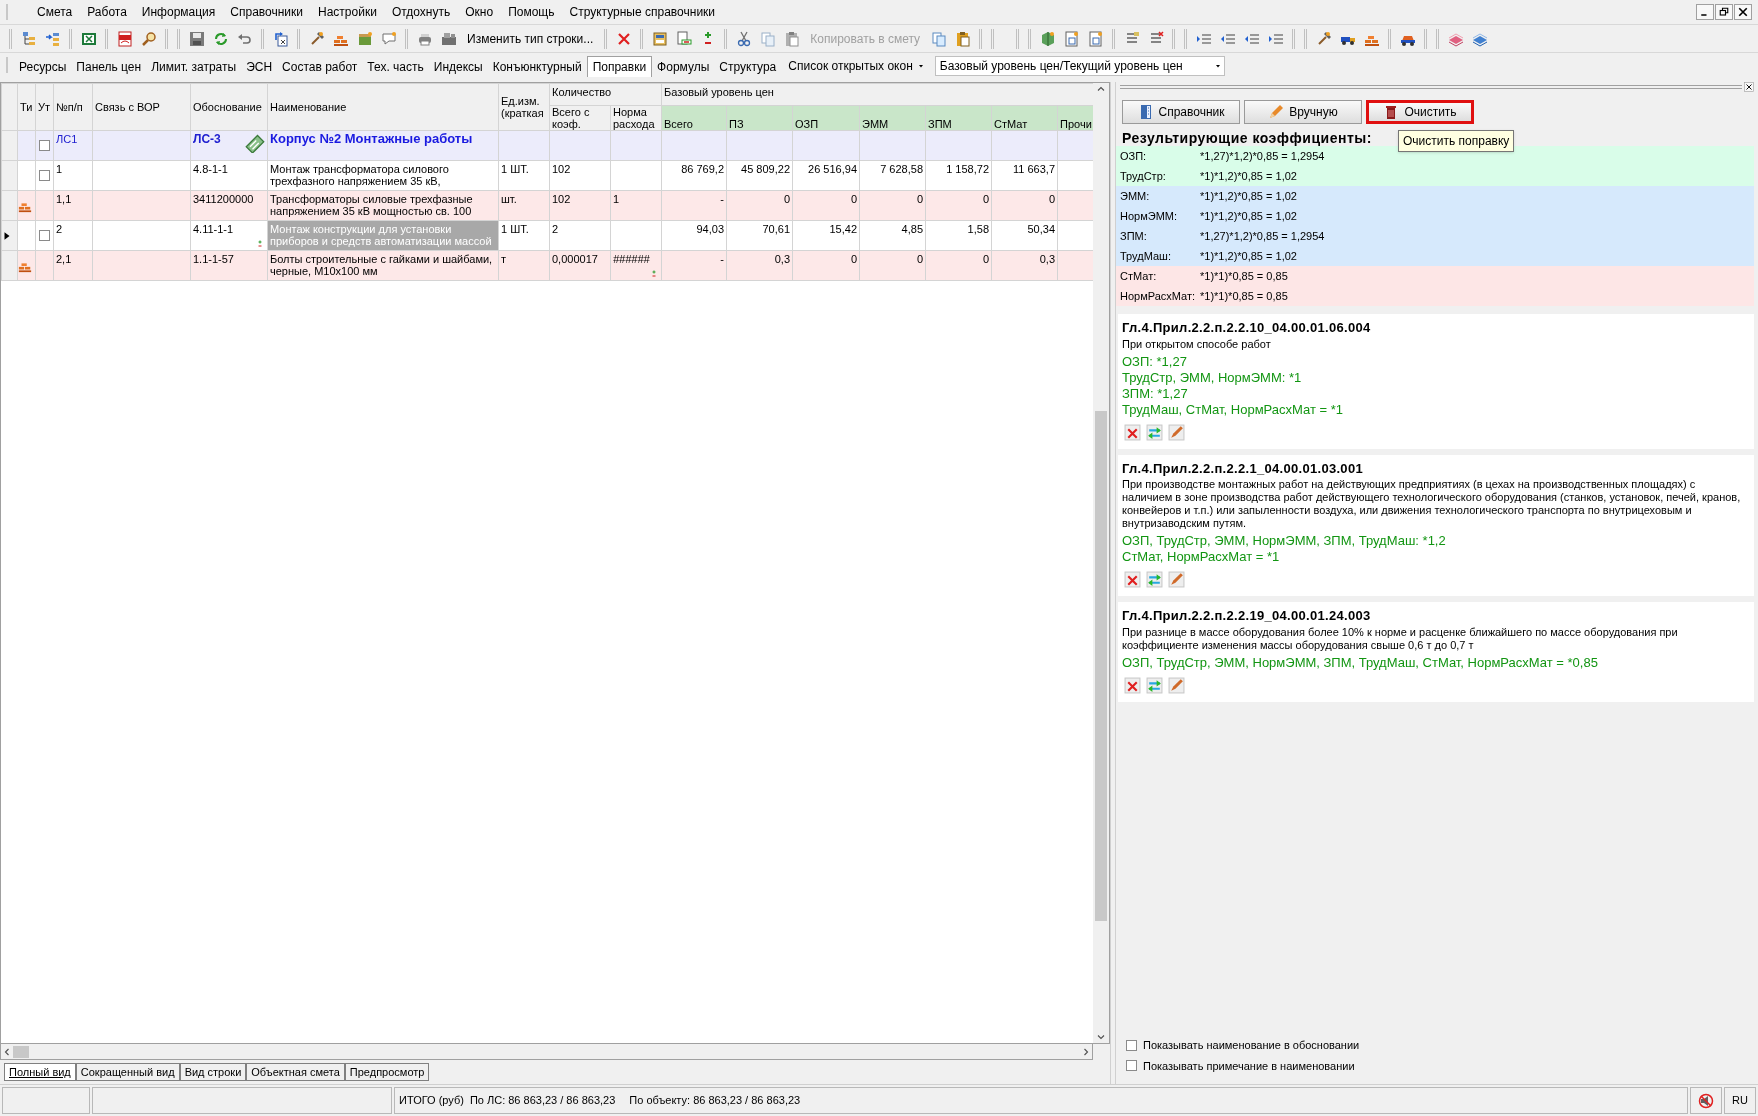 This screenshot has width=1758, height=1116. Describe the element at coordinates (280, 38) in the screenshot. I see `import-icon` at that location.